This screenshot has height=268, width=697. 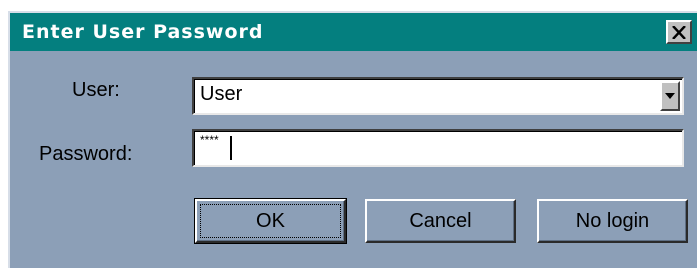 What do you see at coordinates (86, 154) in the screenshot?
I see `password-label: Password:` at bounding box center [86, 154].